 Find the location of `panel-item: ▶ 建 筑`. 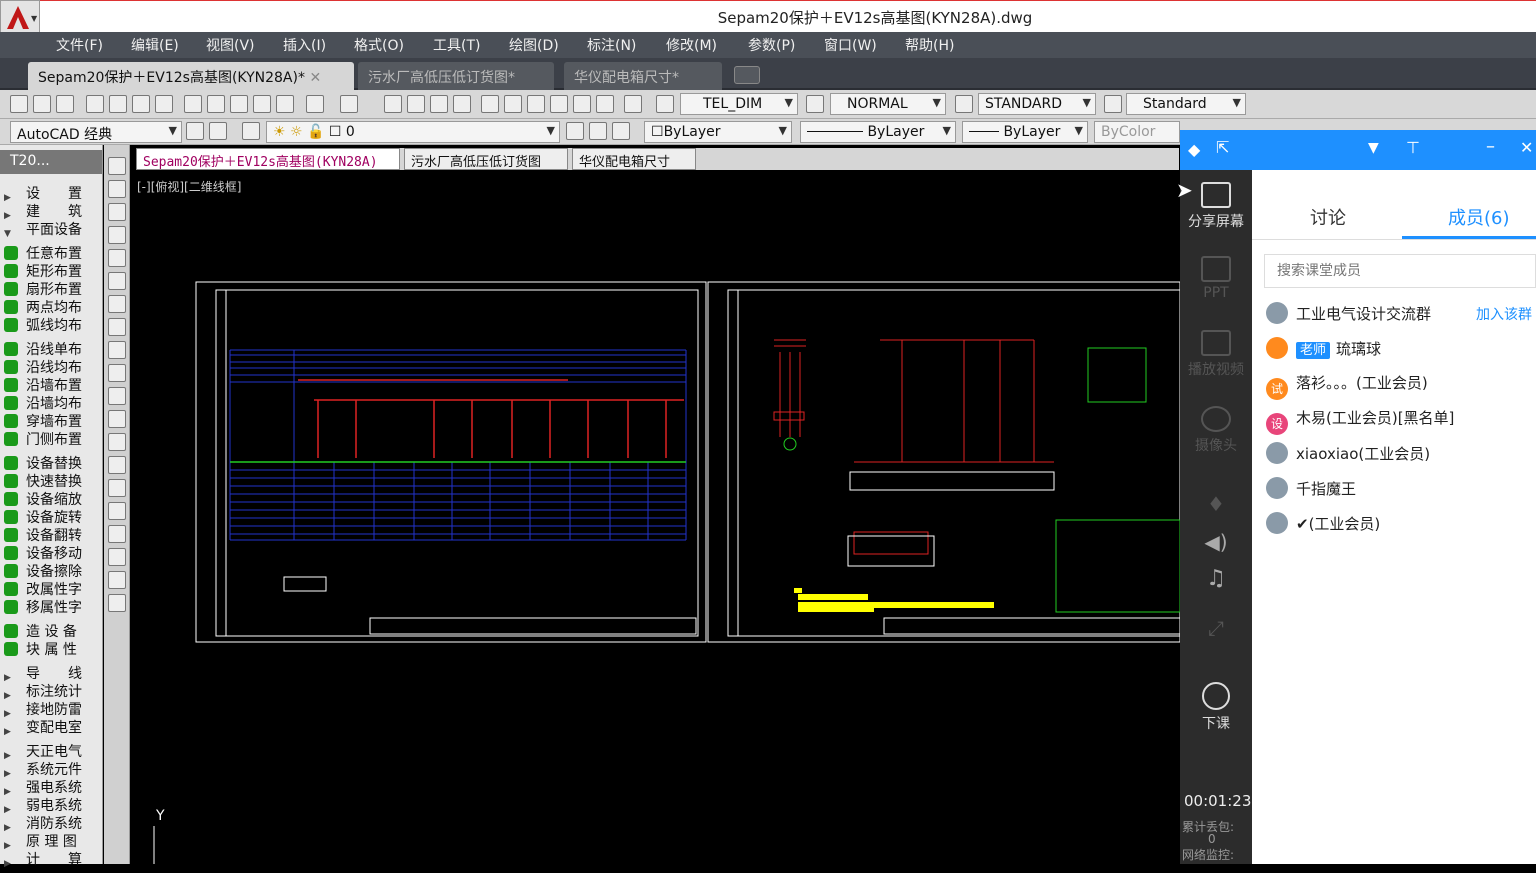

panel-item: ▶ 建 筑 is located at coordinates (43, 211).